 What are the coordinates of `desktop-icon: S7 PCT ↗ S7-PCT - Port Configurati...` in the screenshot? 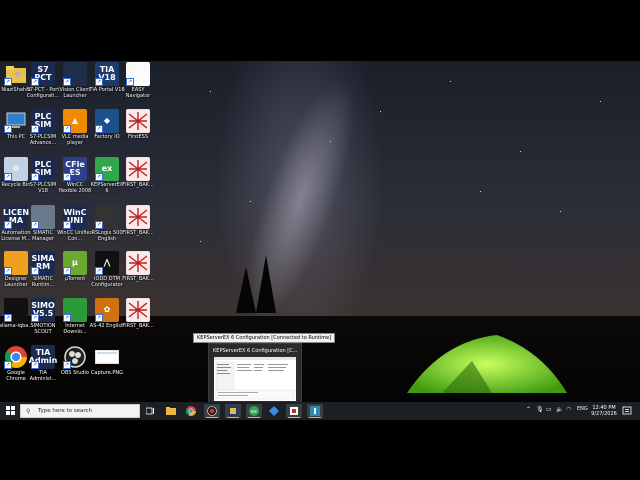 It's located at (43, 85).